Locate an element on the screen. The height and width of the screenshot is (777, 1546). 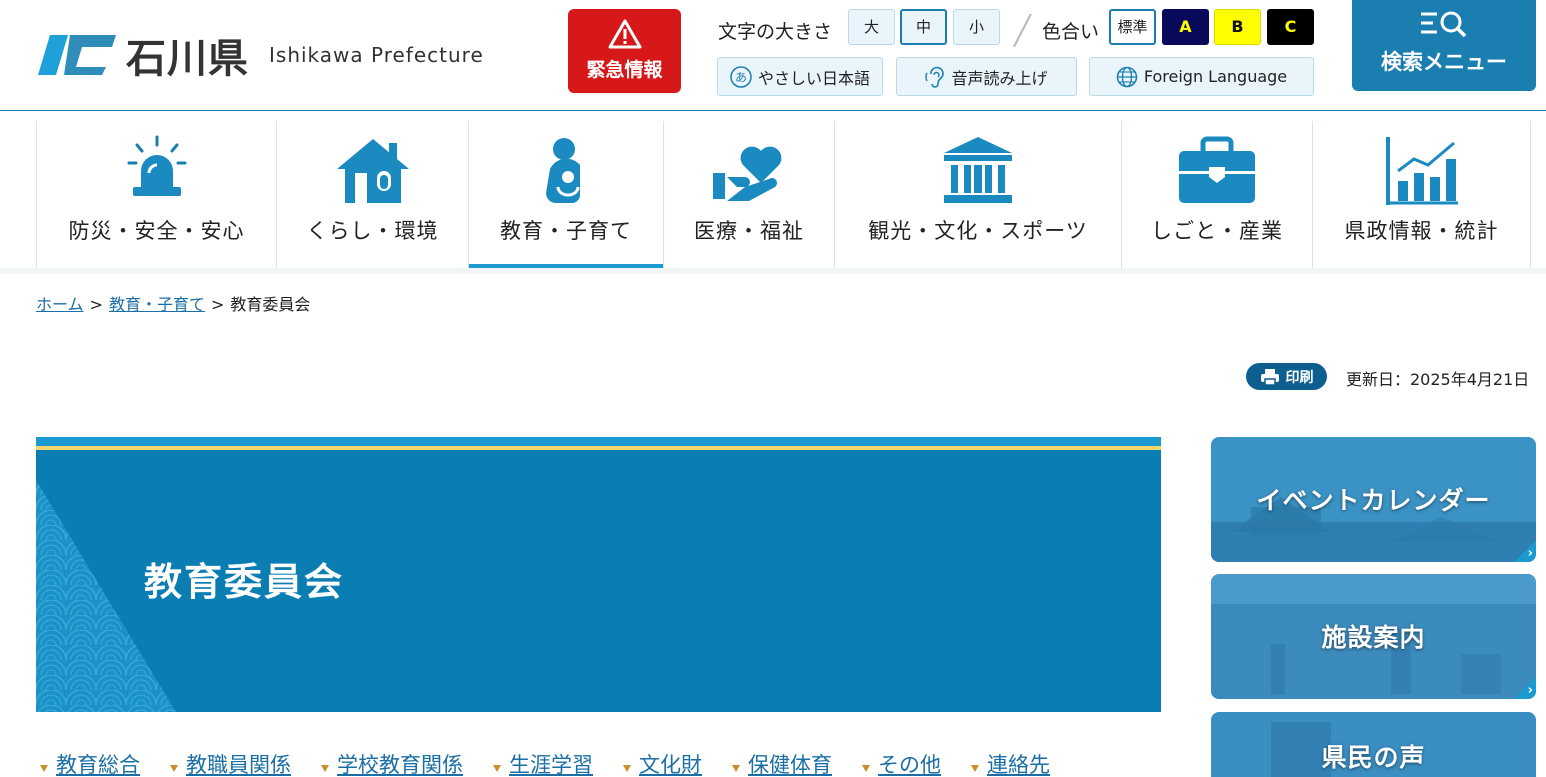
hand-heart-icon is located at coordinates (747, 173).